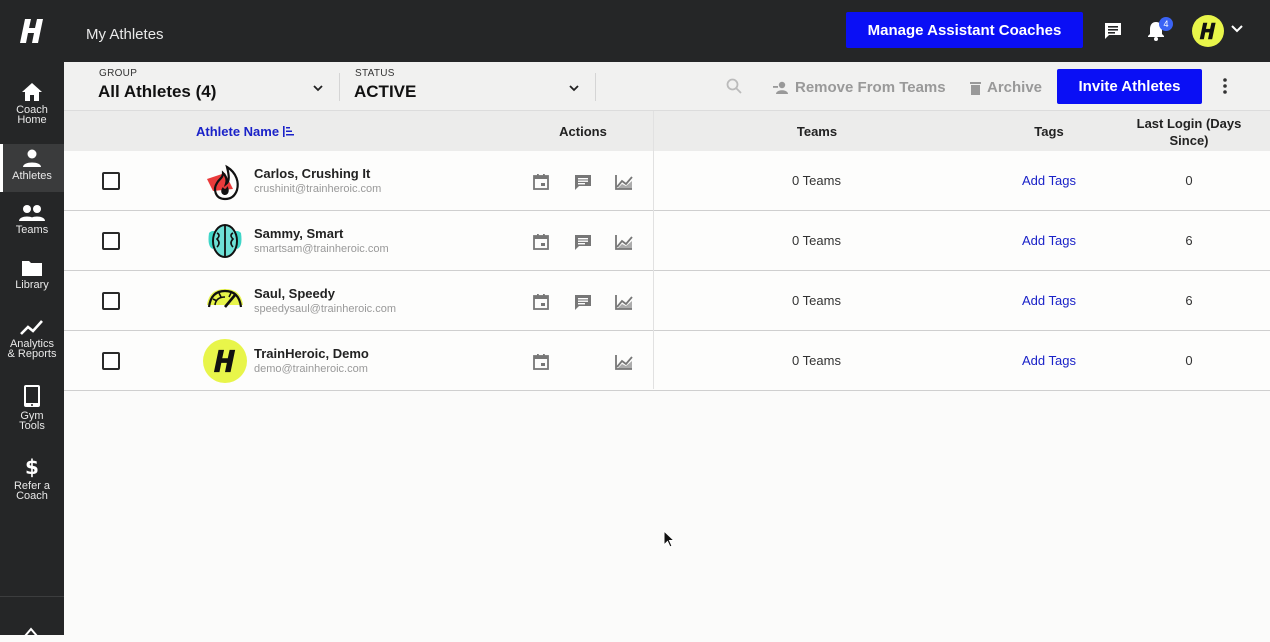 Image resolution: width=1270 pixels, height=642 pixels. I want to click on group-filter-label: GROUP, so click(118, 73).